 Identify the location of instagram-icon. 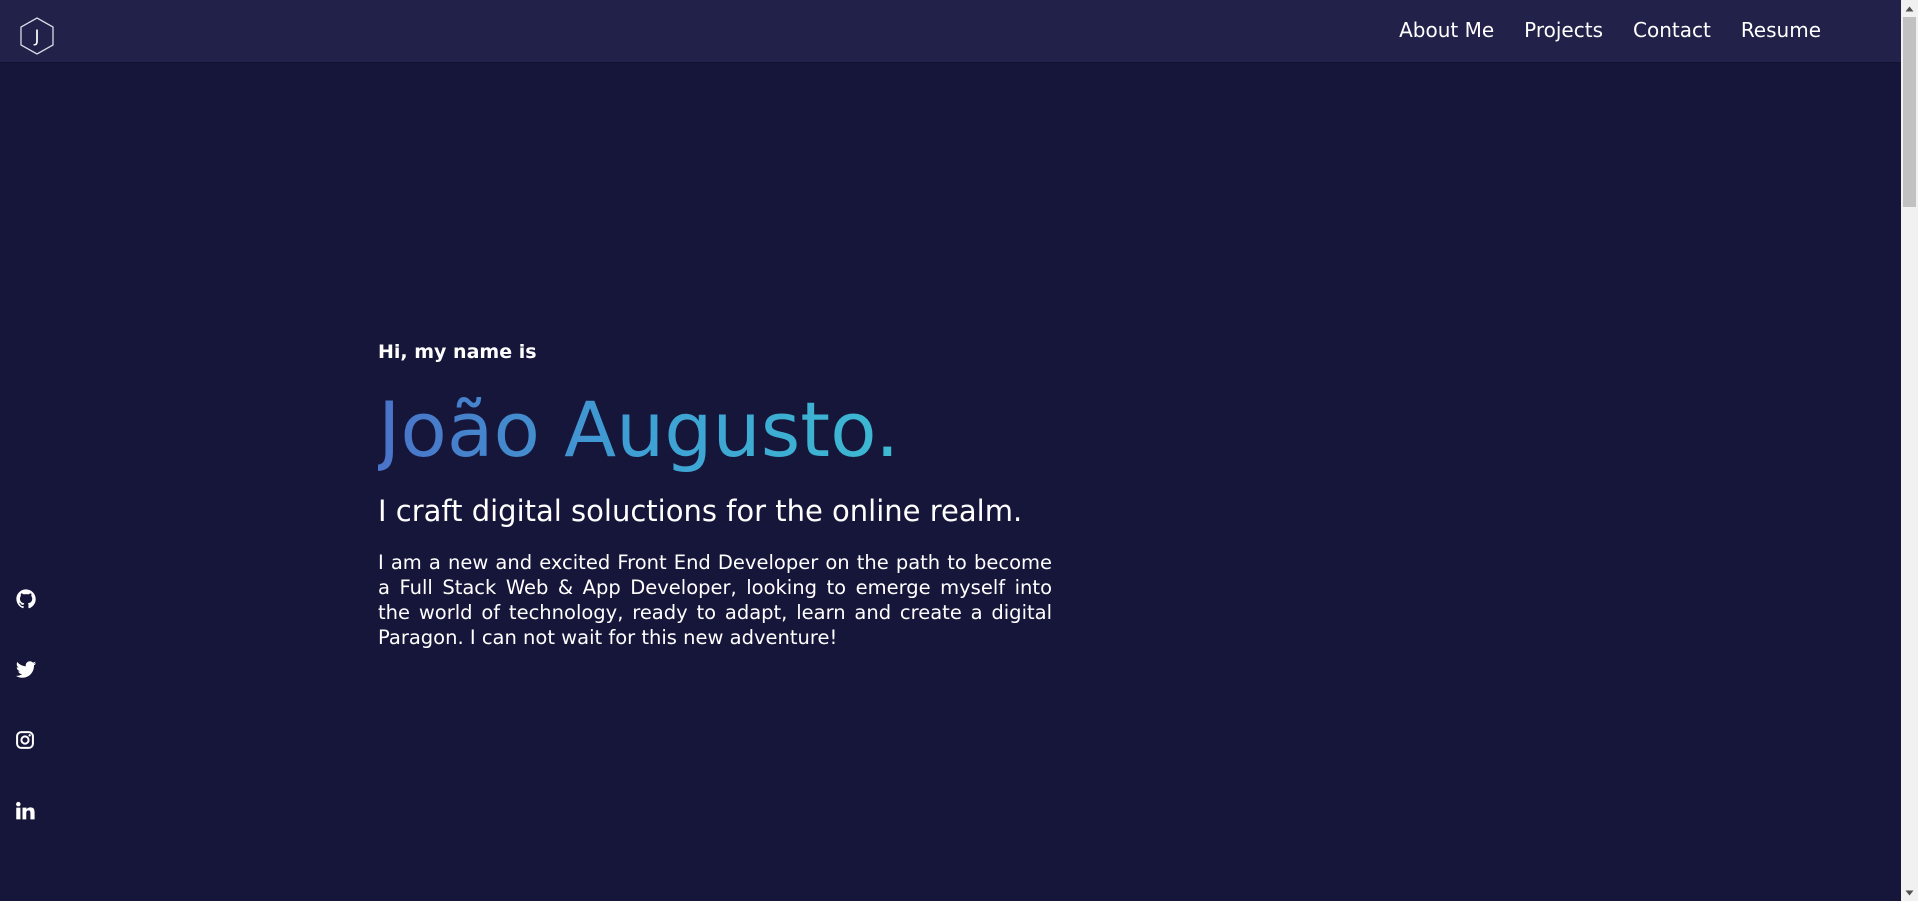
(25, 740).